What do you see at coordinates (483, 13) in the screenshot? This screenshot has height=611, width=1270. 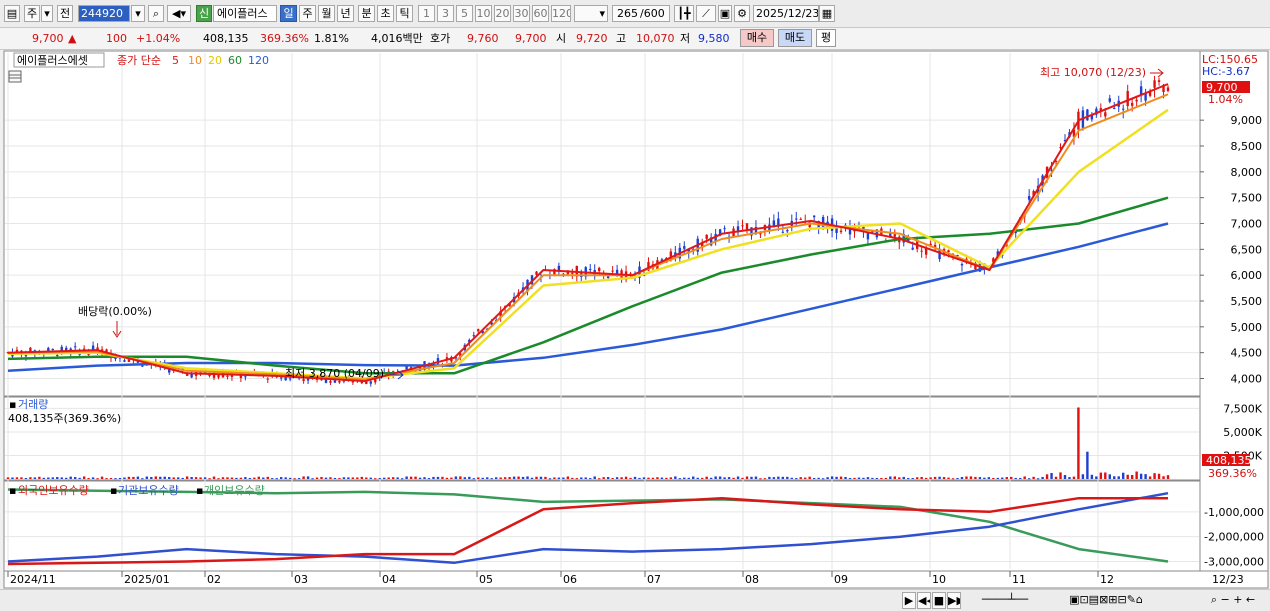 I see `interval-10: 10` at bounding box center [483, 13].